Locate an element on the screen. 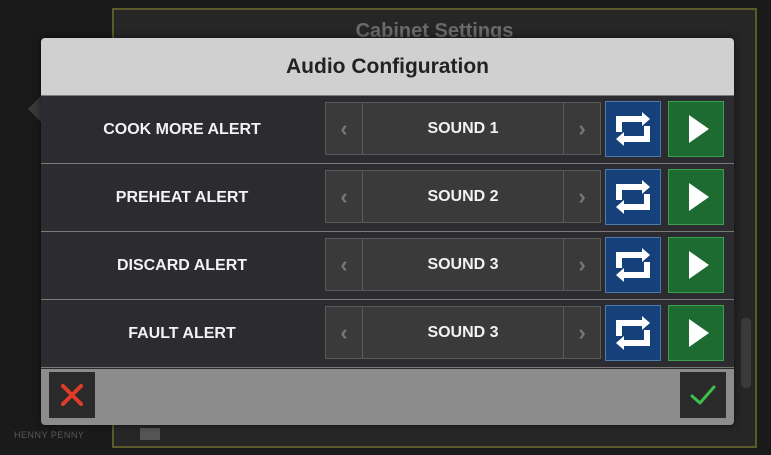 This screenshot has height=455, width=771. sound-selector: ‹ SOUND 2 › is located at coordinates (463, 196).